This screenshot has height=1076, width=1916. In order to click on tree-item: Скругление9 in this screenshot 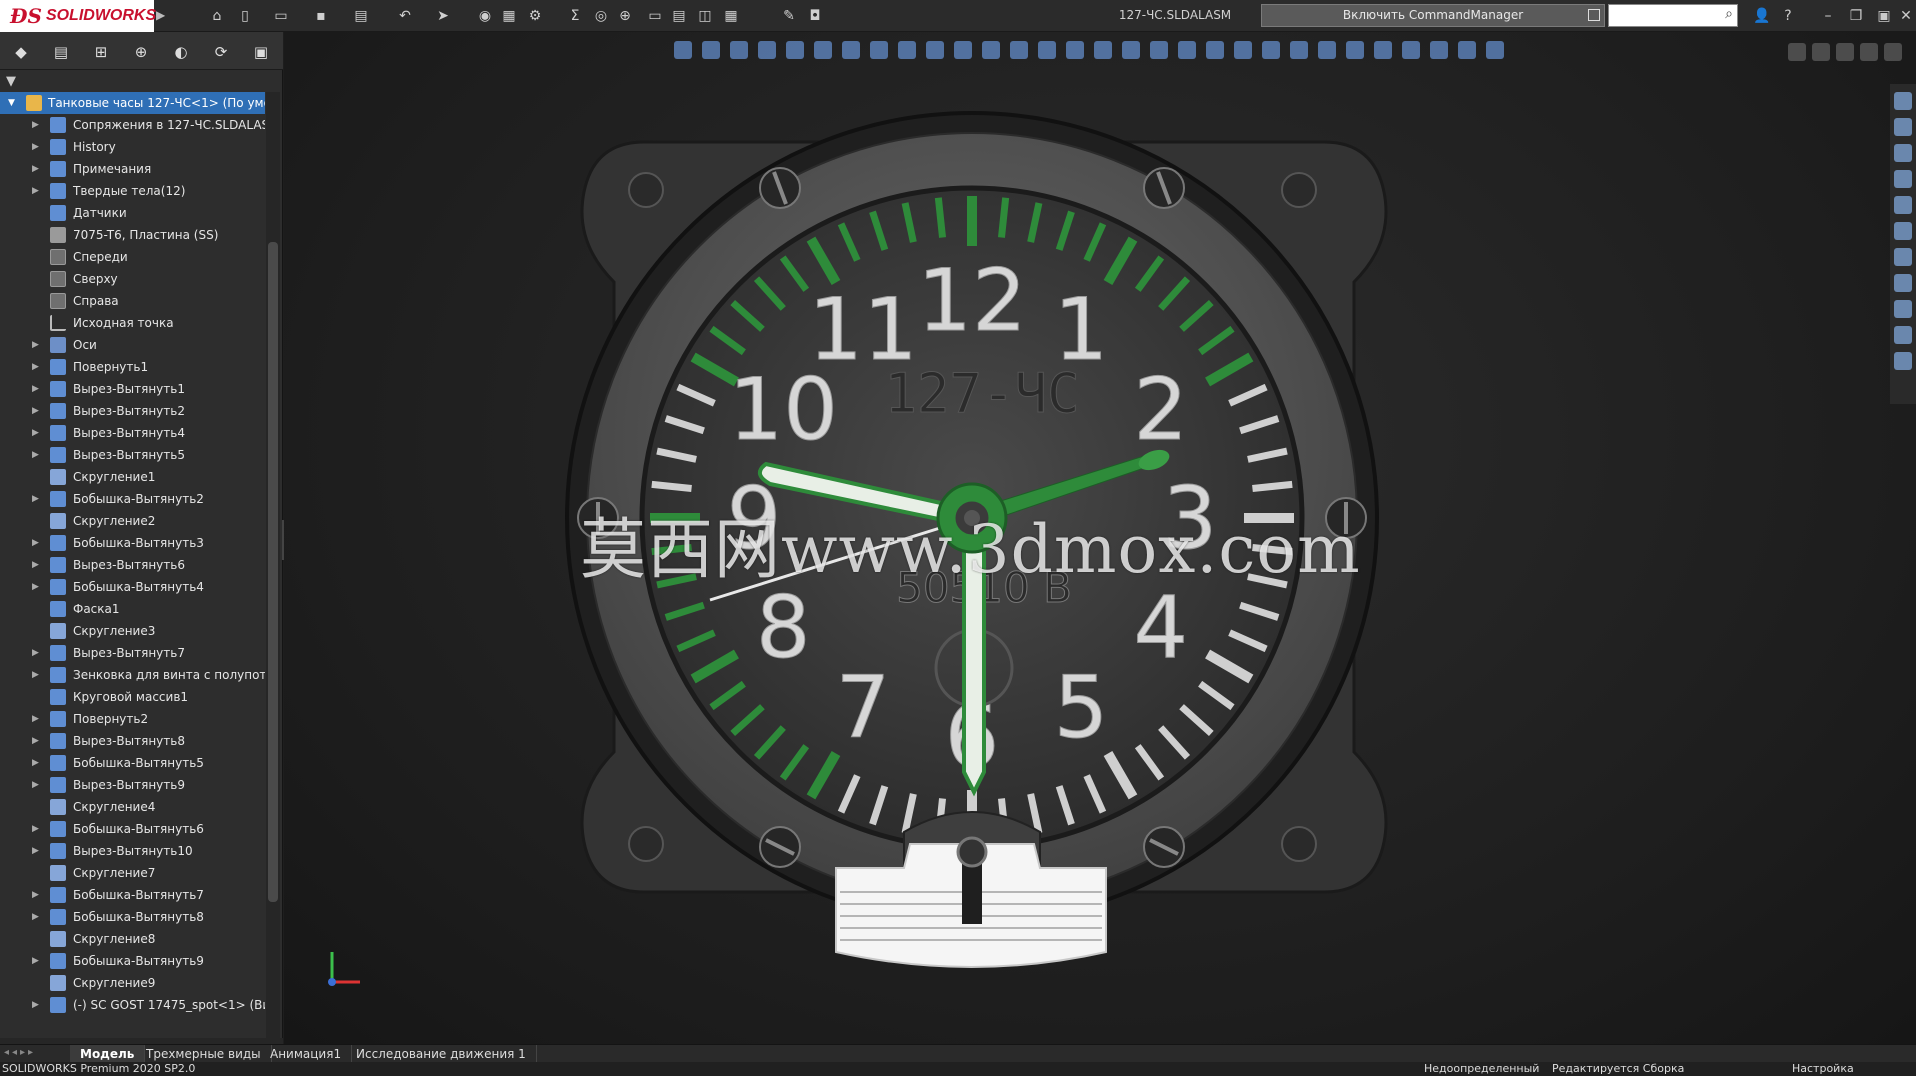, I will do `click(132, 983)`.